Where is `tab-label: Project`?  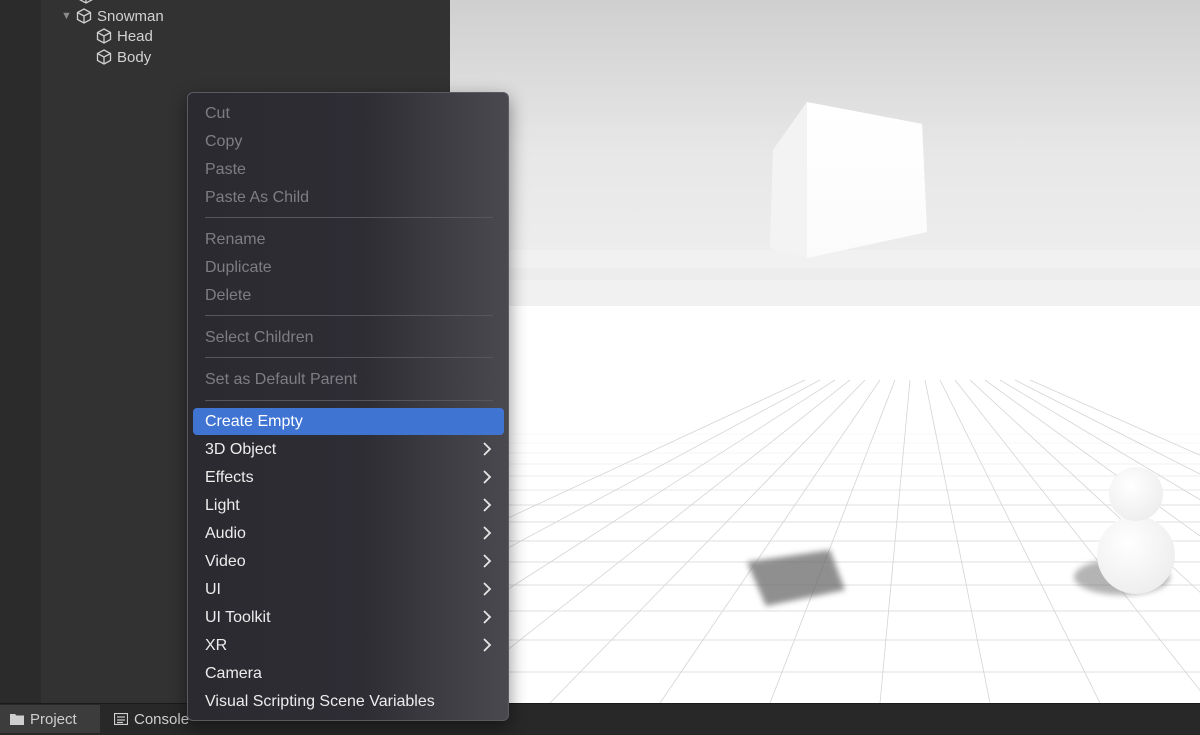
tab-label: Project is located at coordinates (53, 719).